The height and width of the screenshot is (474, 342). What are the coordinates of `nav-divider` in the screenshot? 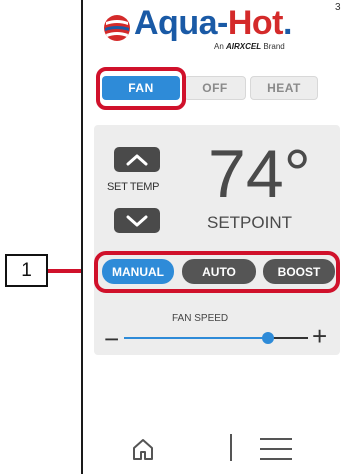 It's located at (231, 447).